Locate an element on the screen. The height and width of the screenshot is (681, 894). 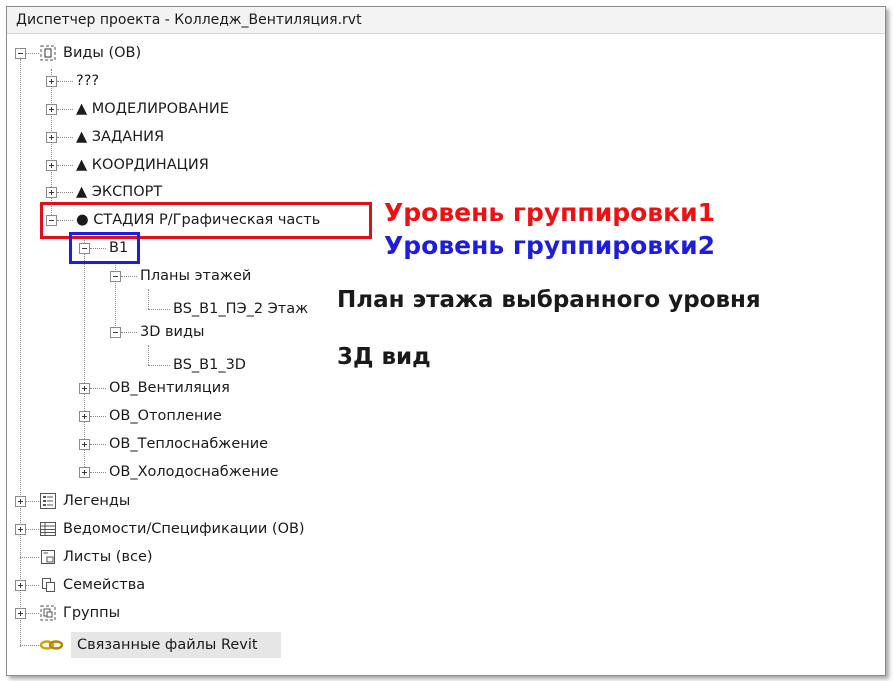
views-collapse-toggle is located at coordinates (20, 53).